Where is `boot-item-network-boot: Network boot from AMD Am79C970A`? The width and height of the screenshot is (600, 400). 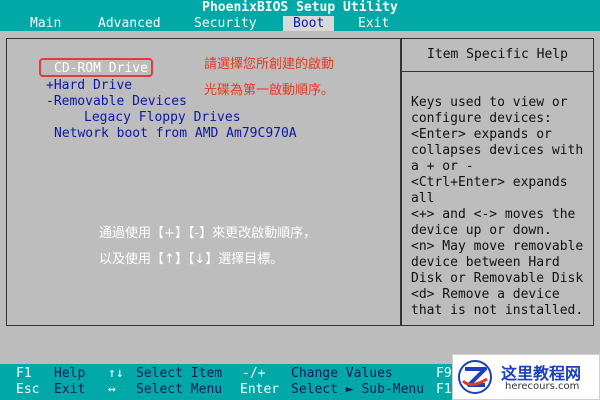 boot-item-network-boot: Network boot from AMD Am79C970A is located at coordinates (175, 133).